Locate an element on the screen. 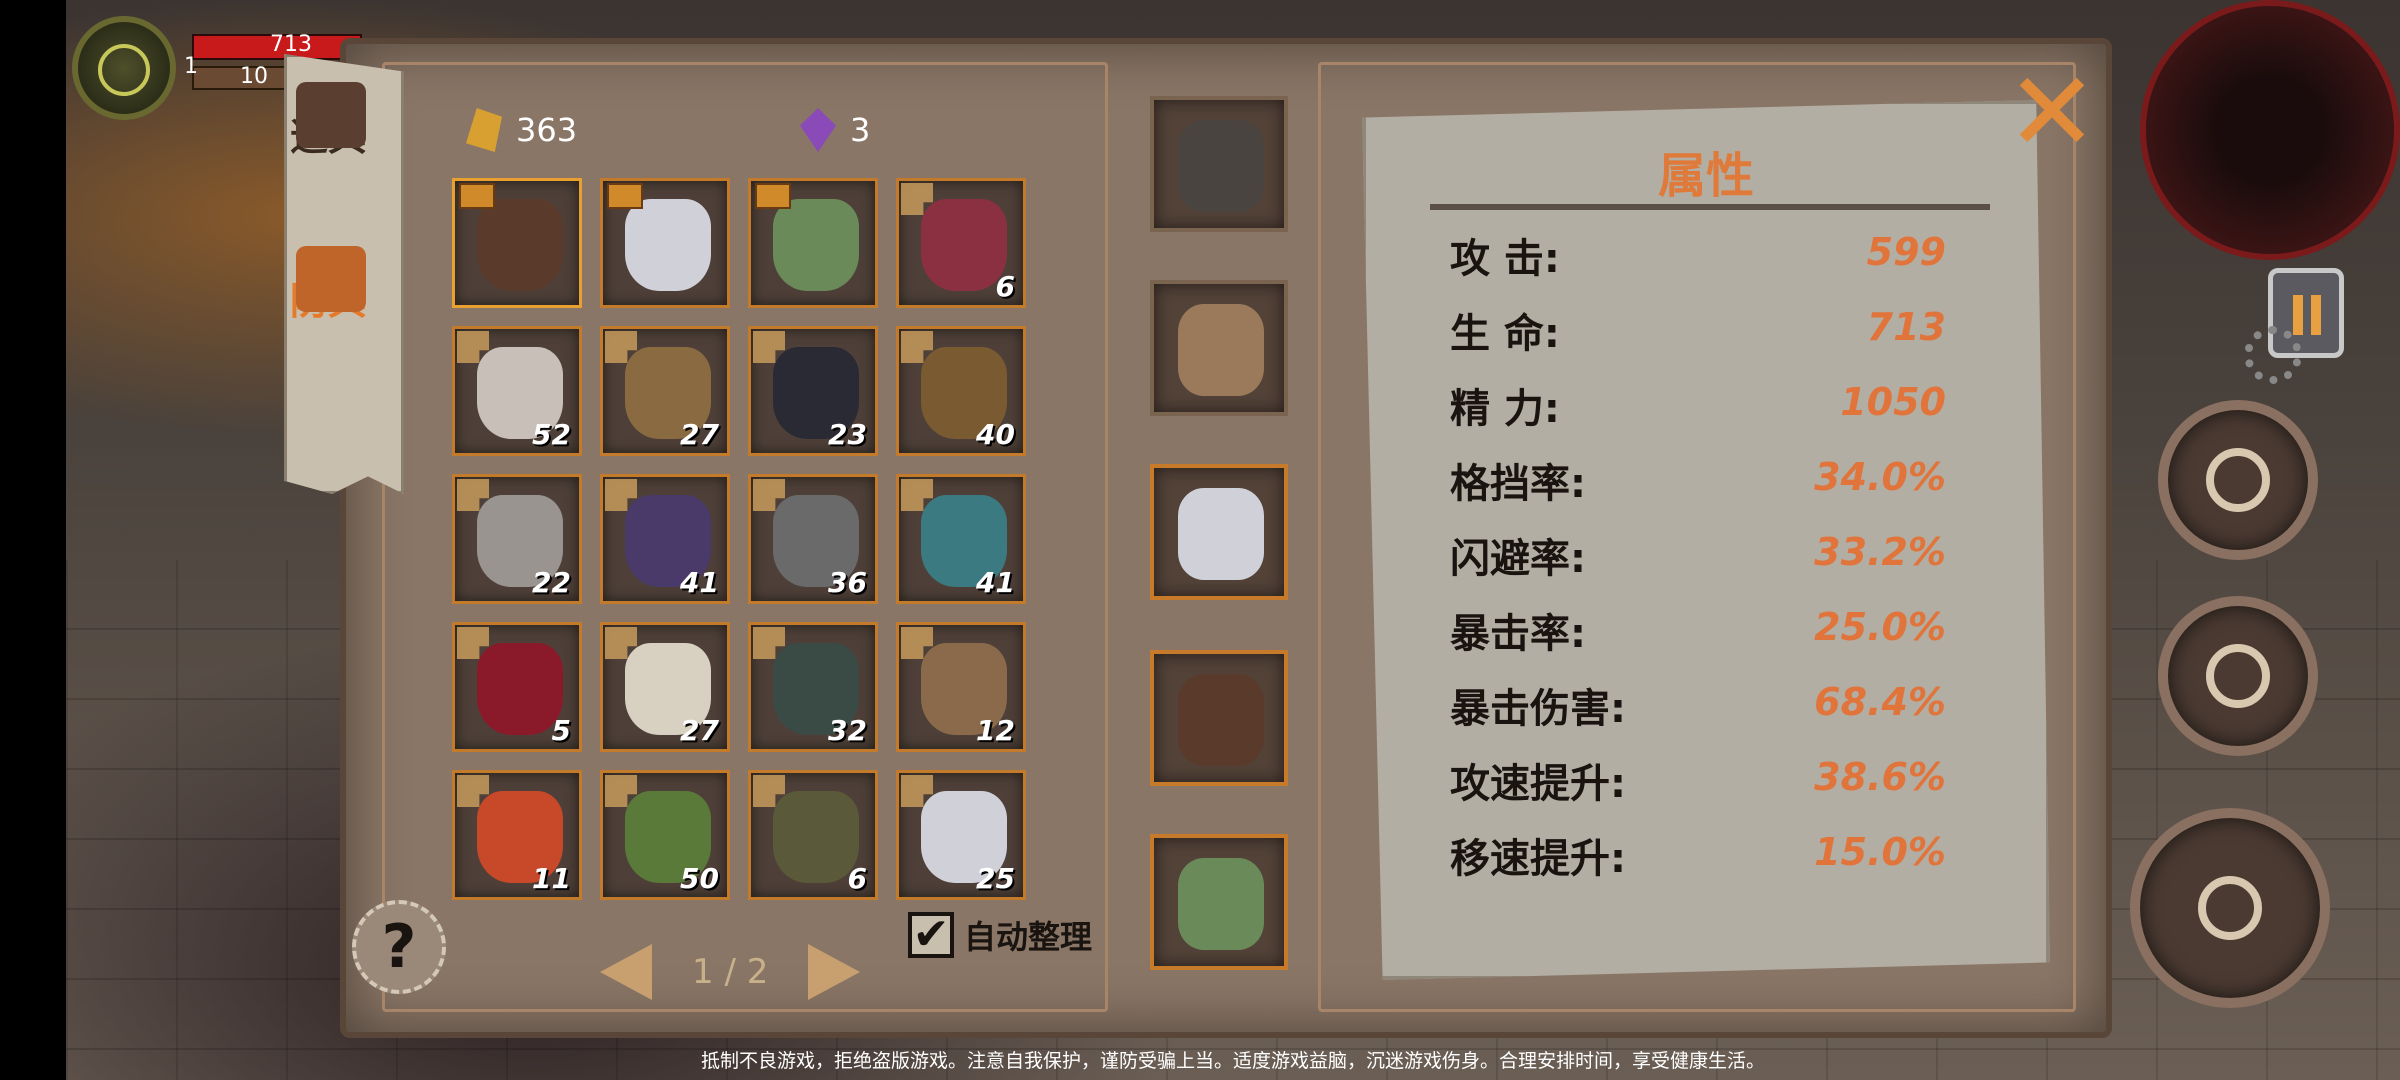 The image size is (2400, 1080). stat-row: 移速提升: 15.0% is located at coordinates (1710, 856).